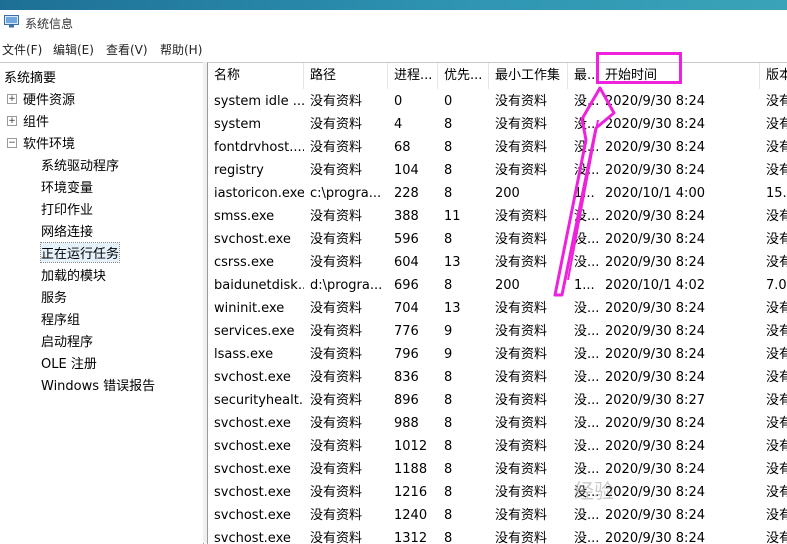 The width and height of the screenshot is (787, 544). What do you see at coordinates (584, 191) in the screenshot?
I see `annotation-arrow` at bounding box center [584, 191].